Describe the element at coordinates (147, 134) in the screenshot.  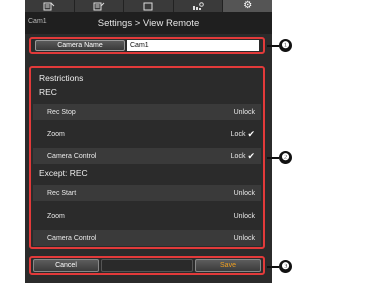
I see `row-rec-zoom: Zoom Lock ✔` at that location.